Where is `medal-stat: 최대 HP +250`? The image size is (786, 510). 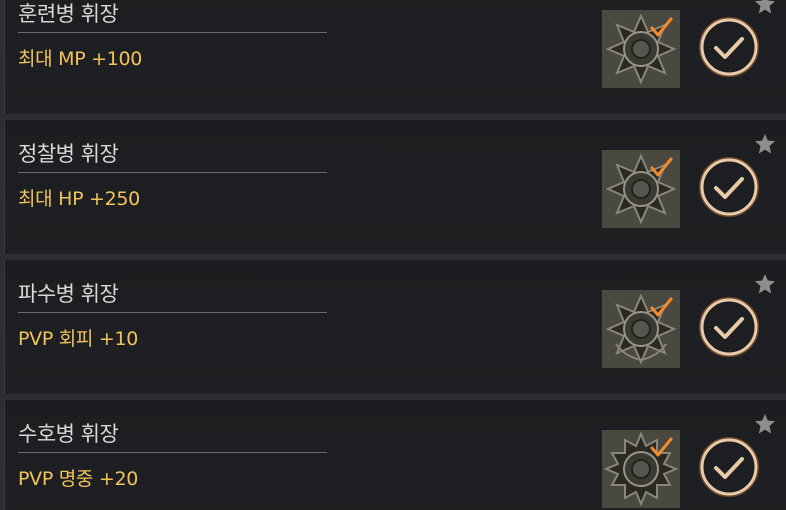 medal-stat: 최대 HP +250 is located at coordinates (79, 199).